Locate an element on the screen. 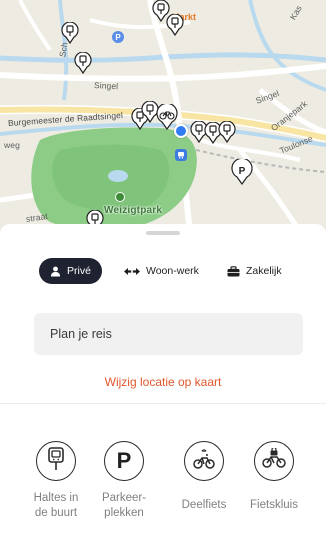 The image size is (326, 540). map-label-park: Weizigtpark is located at coordinates (133, 210).